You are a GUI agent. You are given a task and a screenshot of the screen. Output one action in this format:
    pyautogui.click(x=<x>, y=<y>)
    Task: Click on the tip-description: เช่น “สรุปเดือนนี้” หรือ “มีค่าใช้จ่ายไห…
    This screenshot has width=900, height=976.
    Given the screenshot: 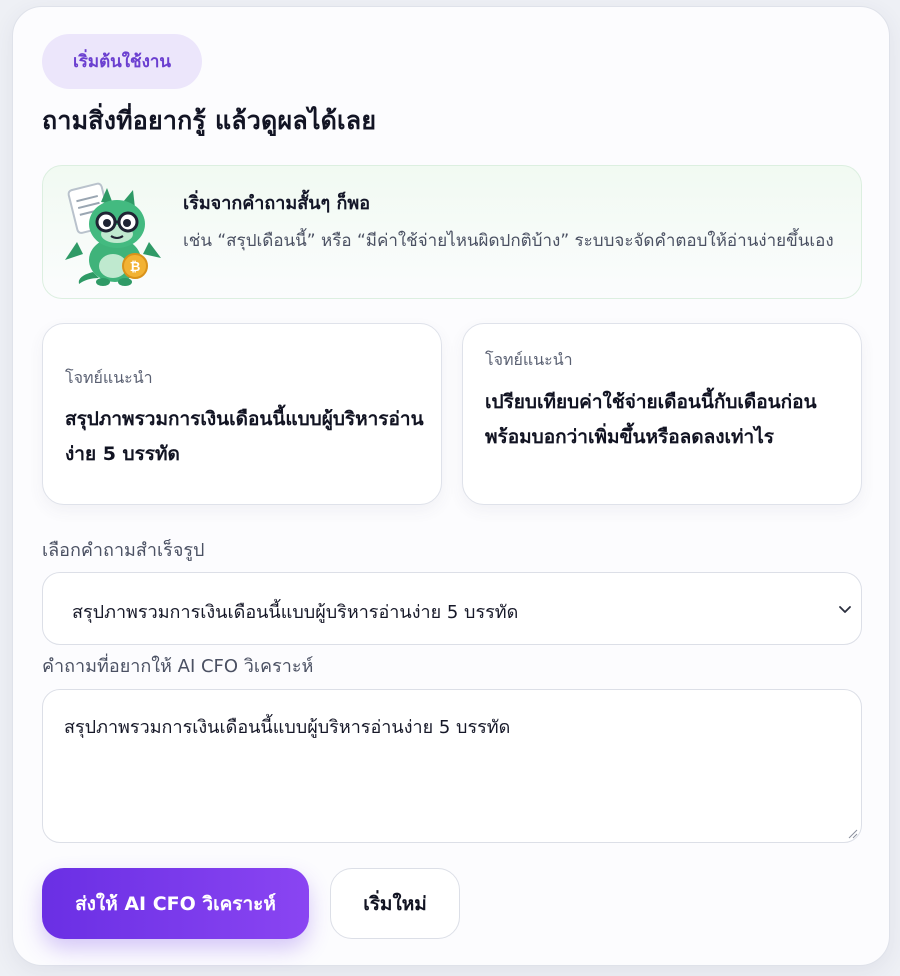 What is the action you would take?
    pyautogui.click(x=508, y=241)
    